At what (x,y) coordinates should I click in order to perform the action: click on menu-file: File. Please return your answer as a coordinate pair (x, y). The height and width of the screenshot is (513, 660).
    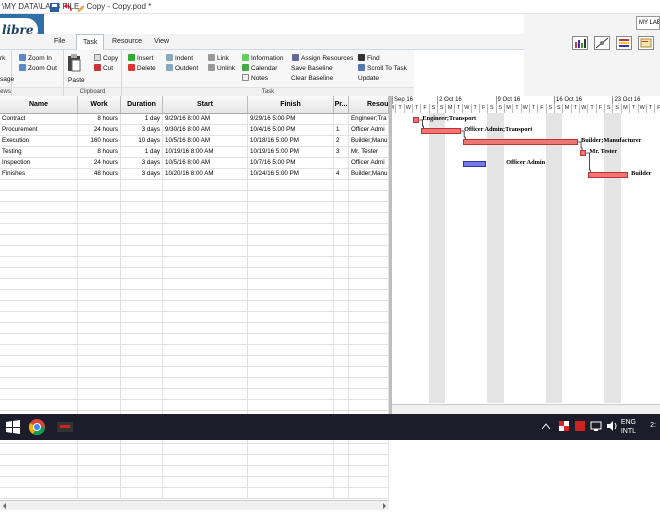
    Looking at the image, I should click on (59, 42).